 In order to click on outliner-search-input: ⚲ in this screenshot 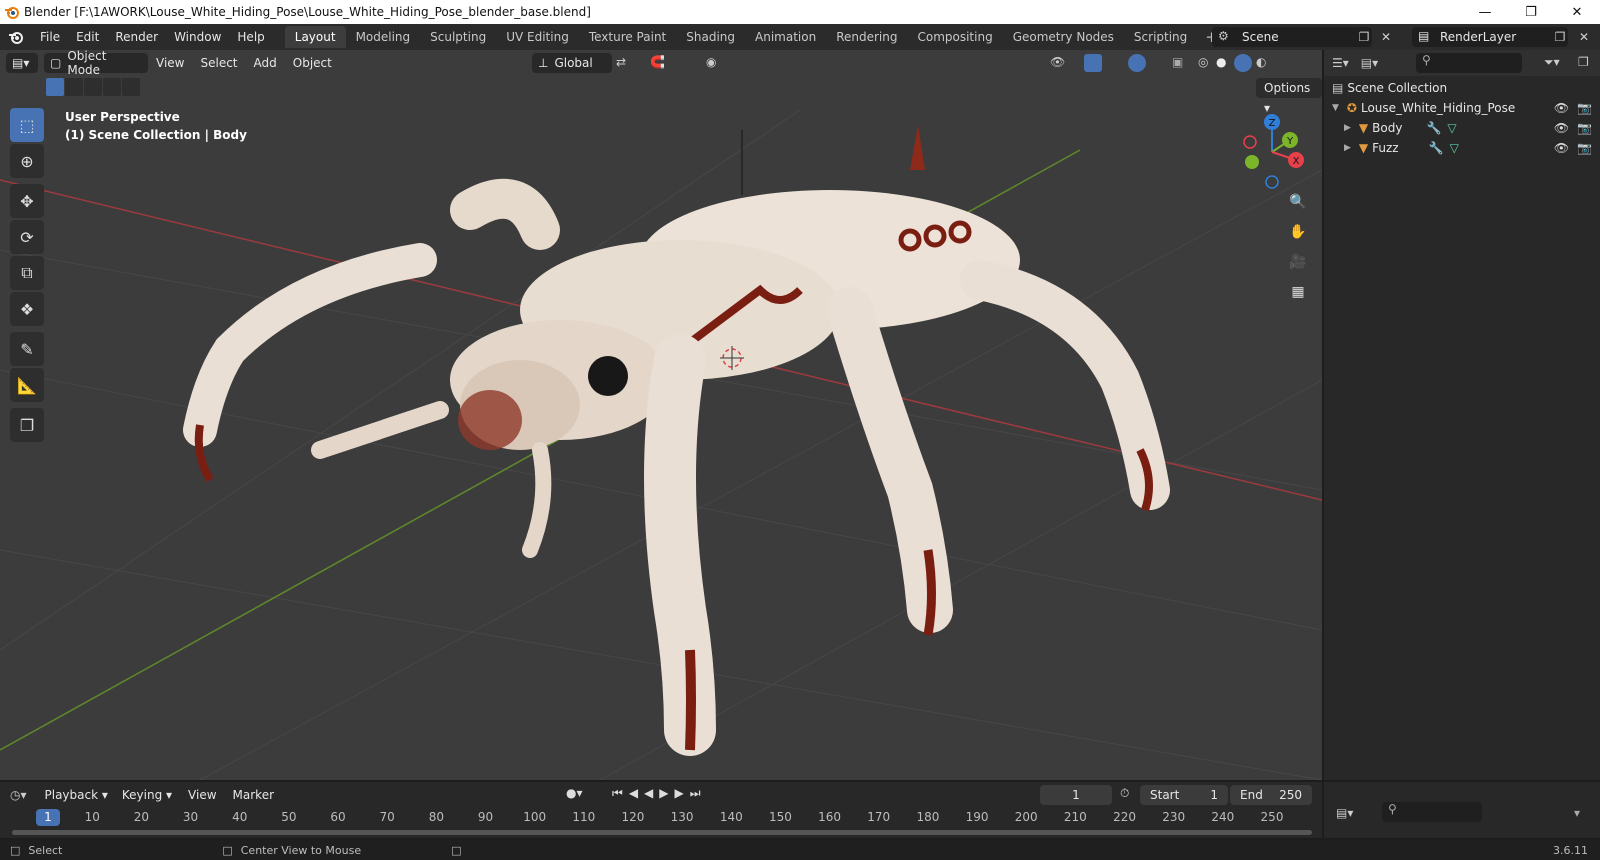, I will do `click(1469, 63)`.